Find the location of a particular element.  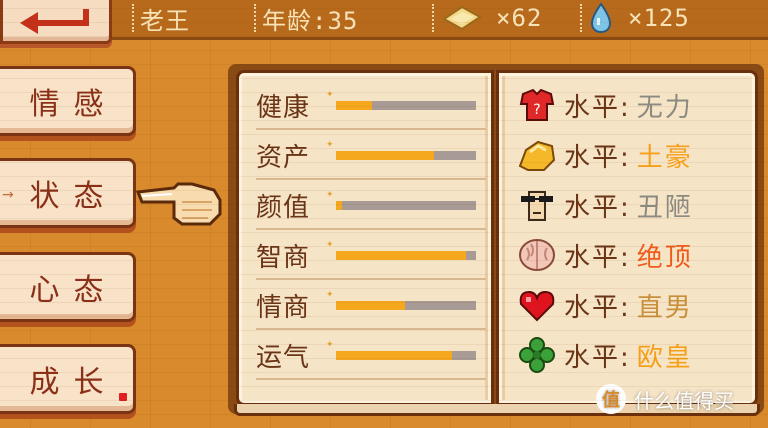

level-value: 土豪 is located at coordinates (664, 157).